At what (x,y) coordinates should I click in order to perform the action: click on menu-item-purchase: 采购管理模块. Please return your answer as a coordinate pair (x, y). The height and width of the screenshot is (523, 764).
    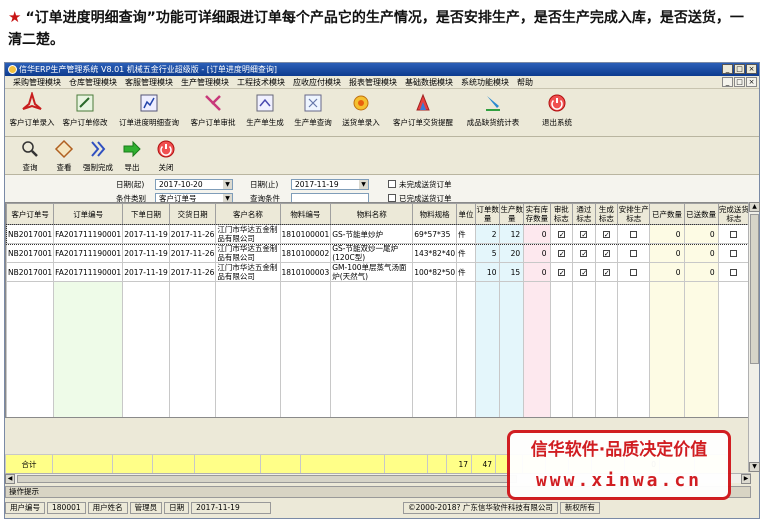
    Looking at the image, I should click on (37, 82).